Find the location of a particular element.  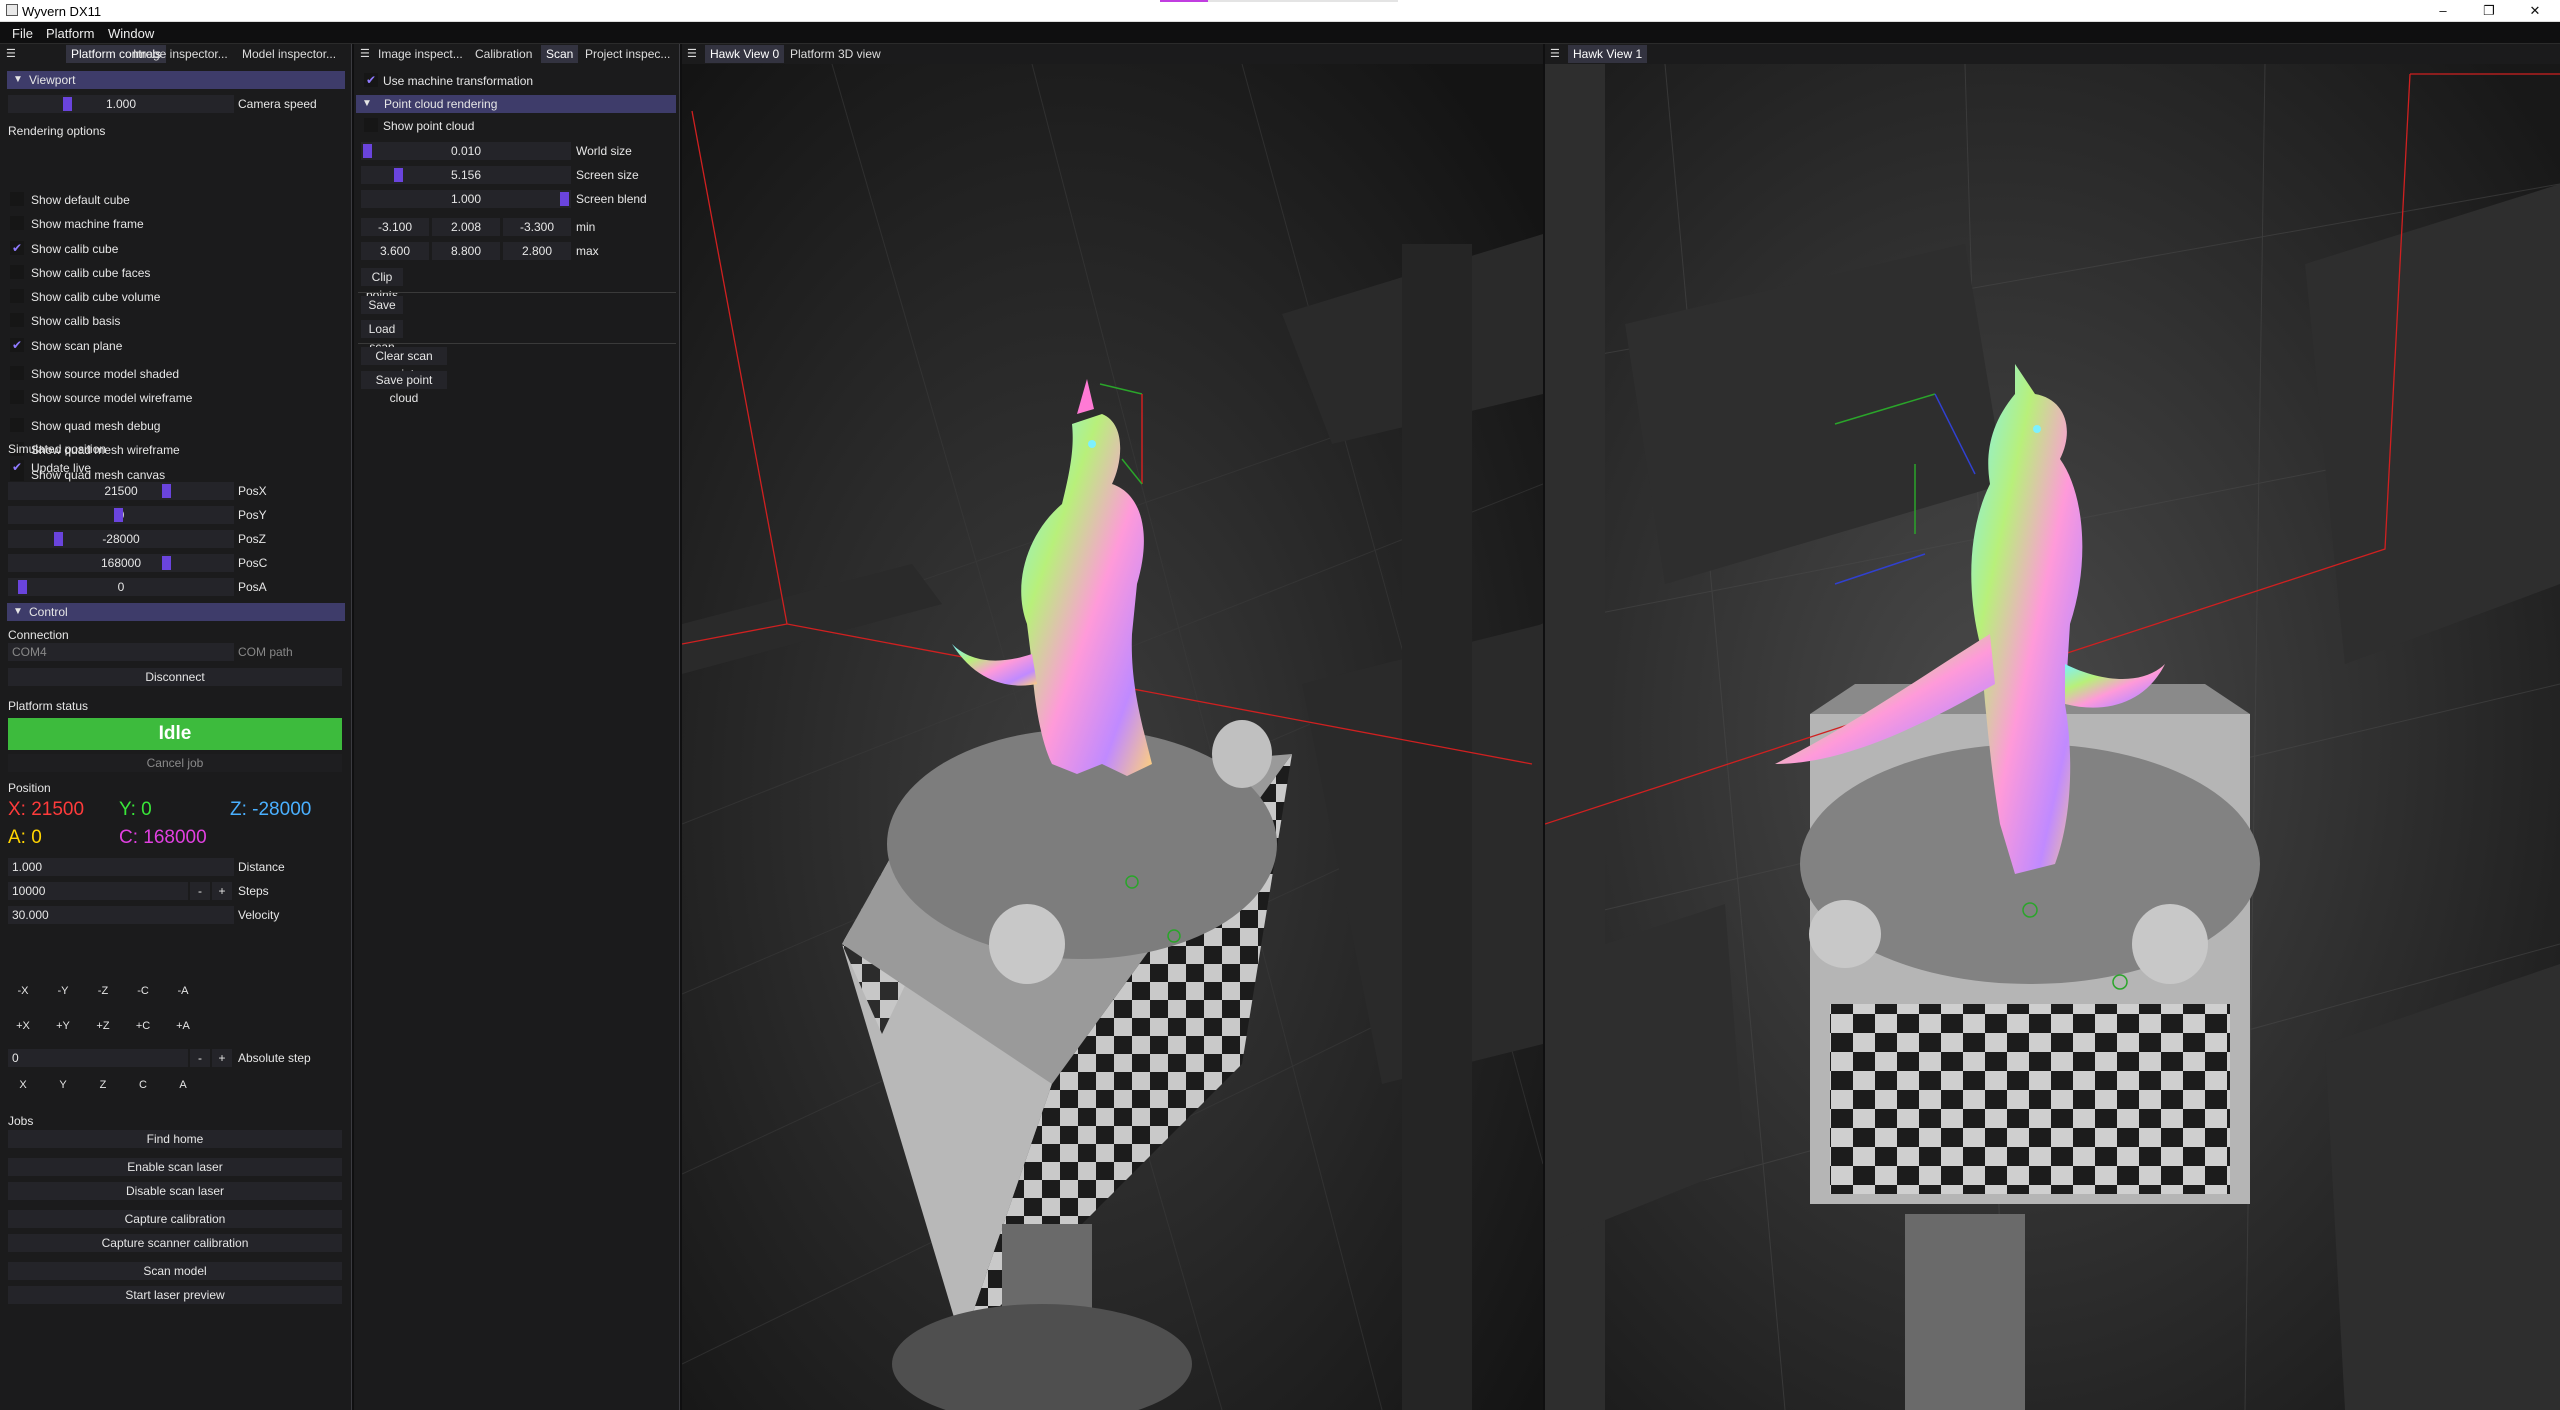

jog-button: -X is located at coordinates (23, 991).